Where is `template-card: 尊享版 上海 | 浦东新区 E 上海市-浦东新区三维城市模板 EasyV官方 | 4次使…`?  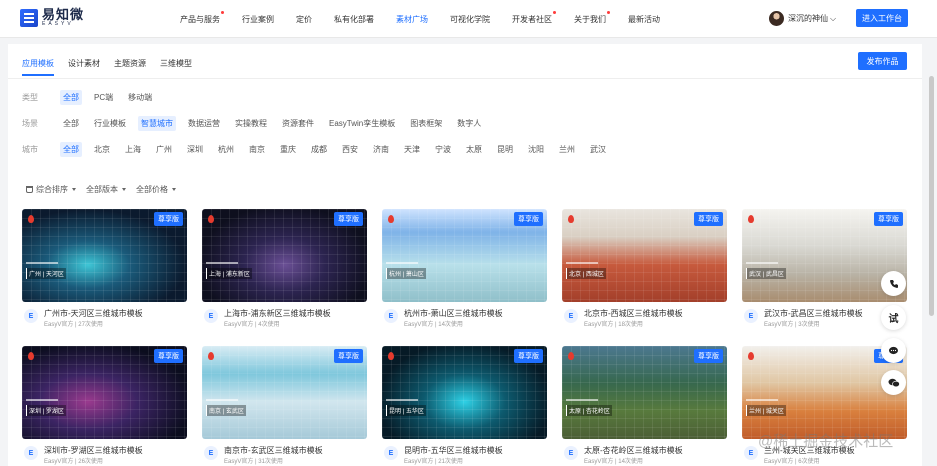
template-card: 尊享版 上海 | 浦东新区 E 上海市-浦东新区三维城市模板 EasyV官方 | 4次使… is located at coordinates (284, 269).